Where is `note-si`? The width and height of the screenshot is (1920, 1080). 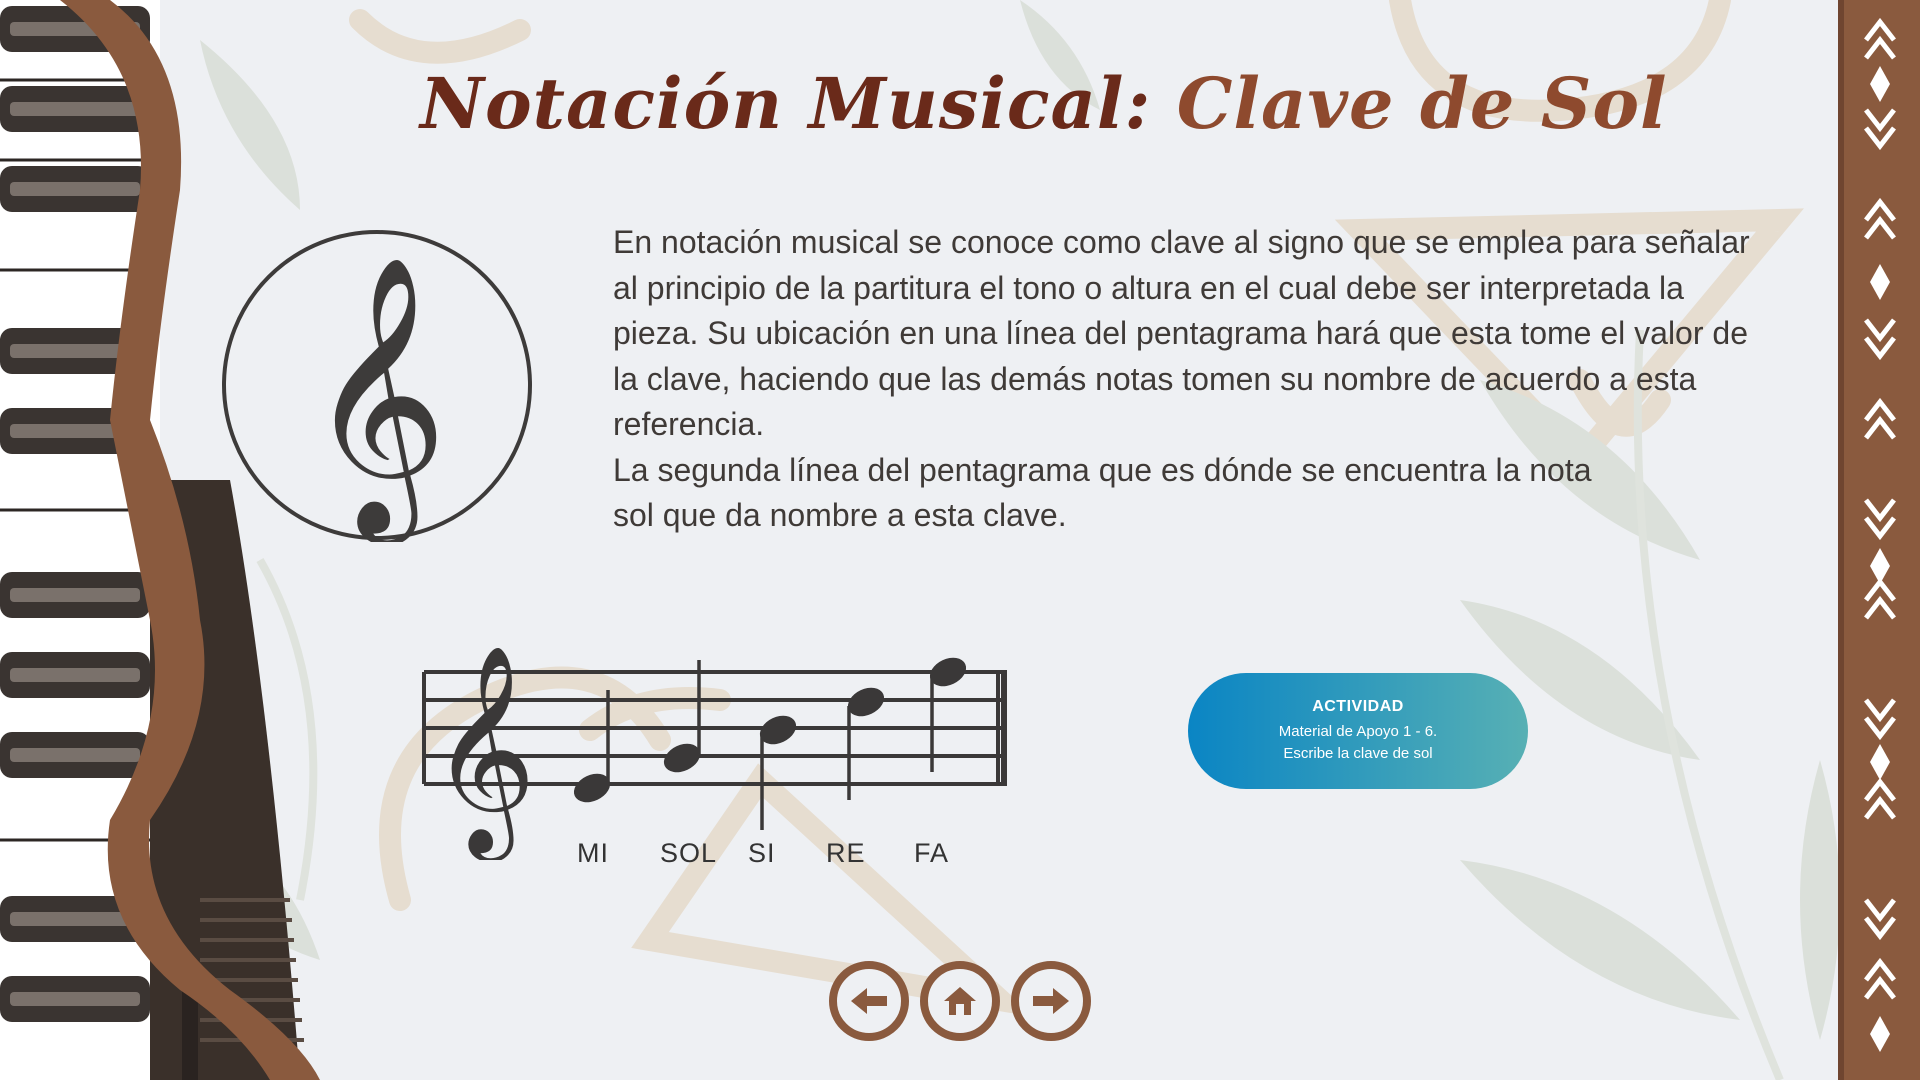 note-si is located at coordinates (778, 772).